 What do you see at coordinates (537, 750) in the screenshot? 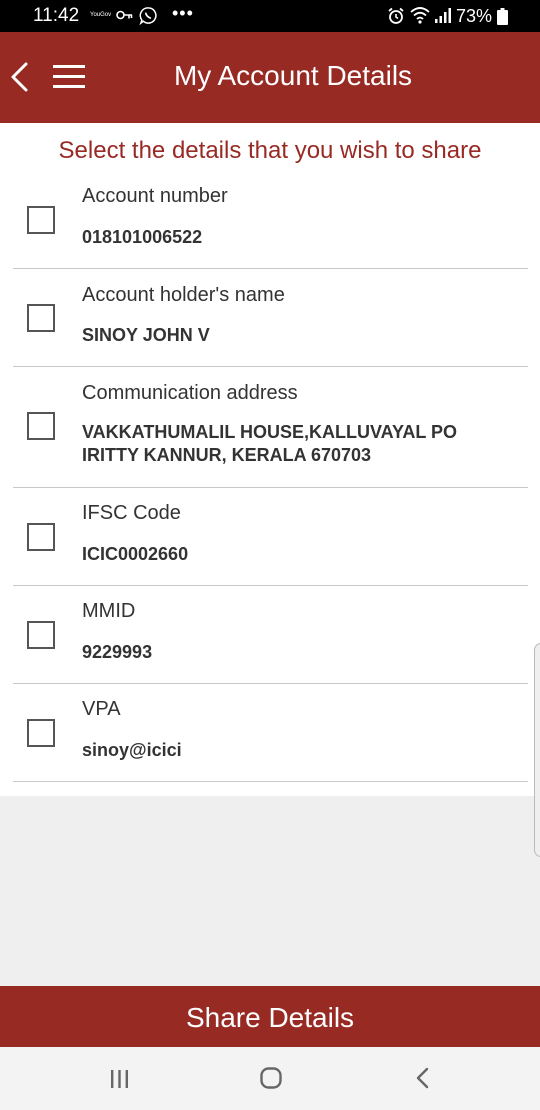
I see `scroll-handle` at bounding box center [537, 750].